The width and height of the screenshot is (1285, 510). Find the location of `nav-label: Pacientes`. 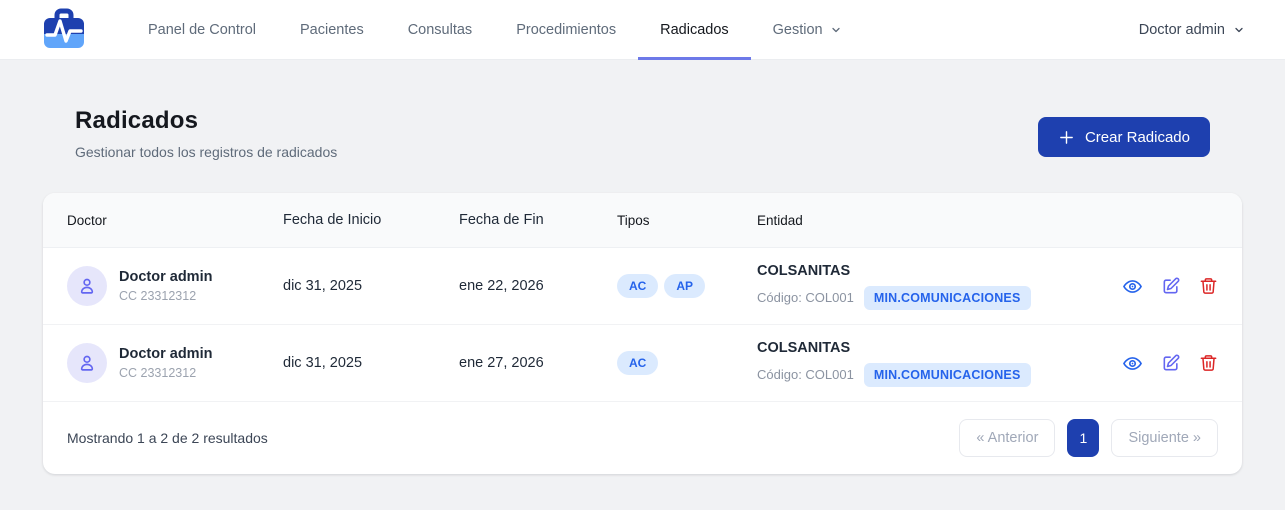

nav-label: Pacientes is located at coordinates (332, 29).